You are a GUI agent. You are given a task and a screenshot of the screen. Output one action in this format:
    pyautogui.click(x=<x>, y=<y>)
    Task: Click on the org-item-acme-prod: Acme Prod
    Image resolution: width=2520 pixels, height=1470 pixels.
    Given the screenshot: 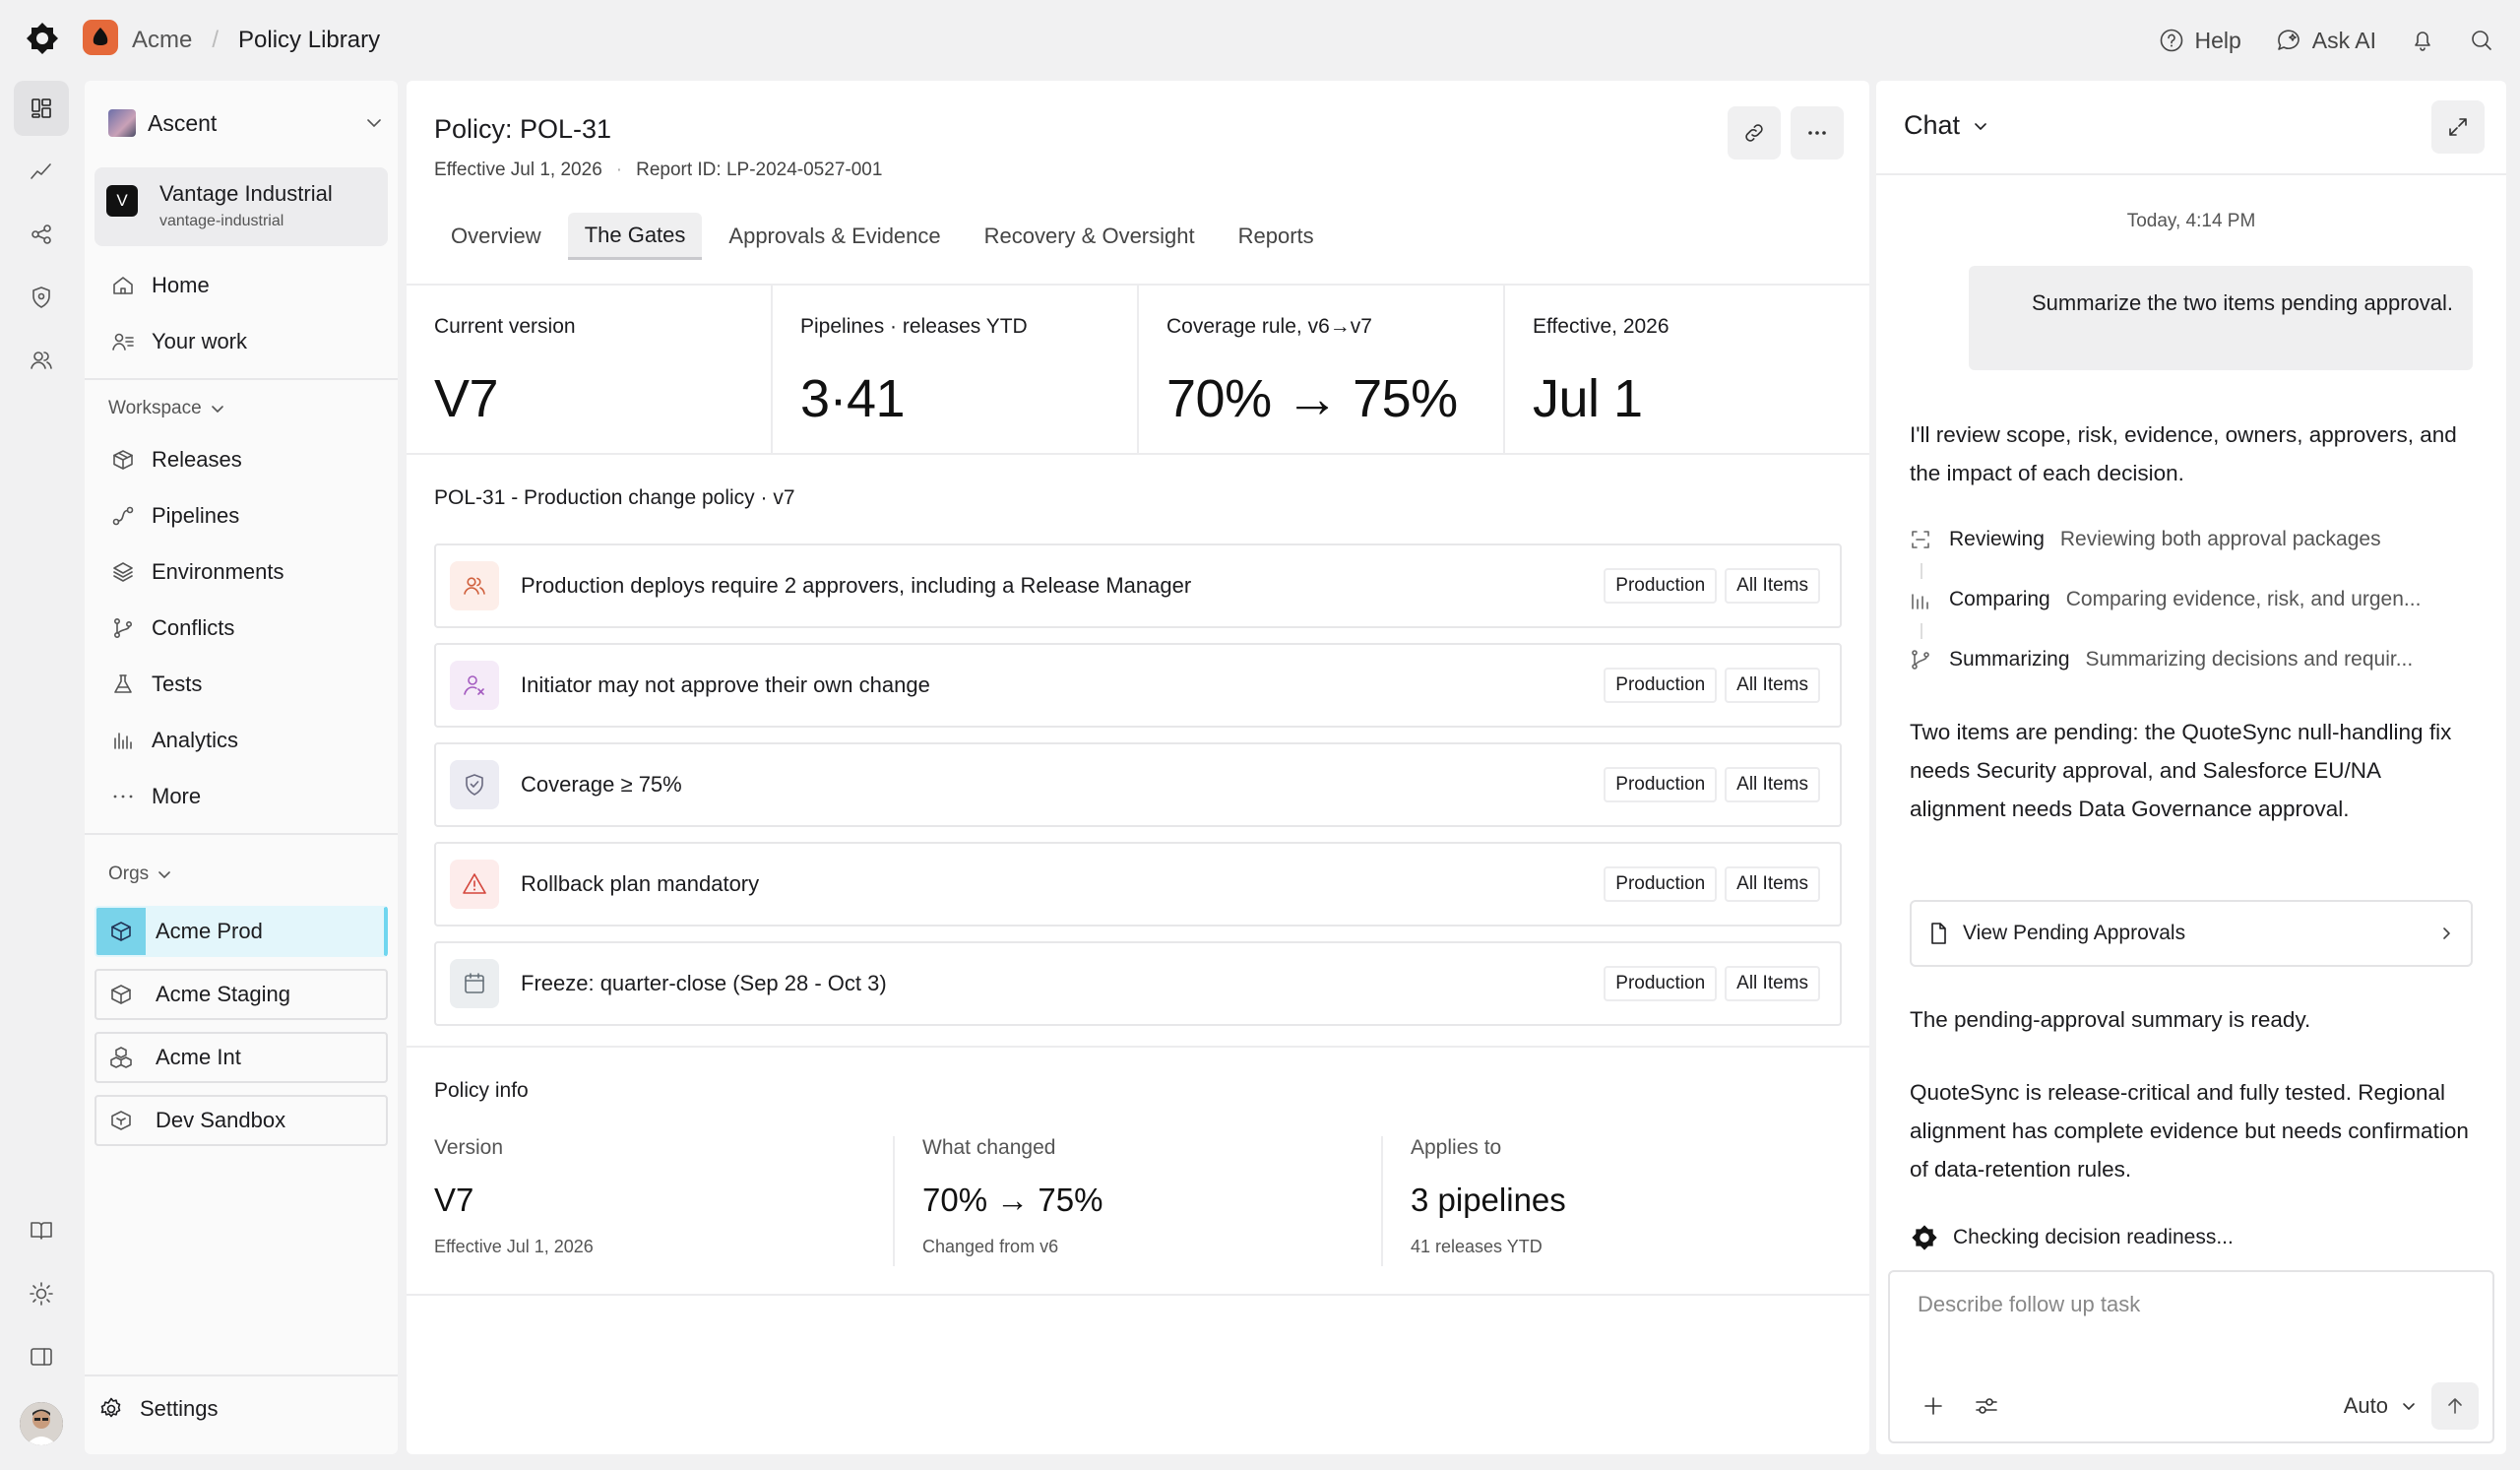 What is the action you would take?
    pyautogui.click(x=241, y=931)
    